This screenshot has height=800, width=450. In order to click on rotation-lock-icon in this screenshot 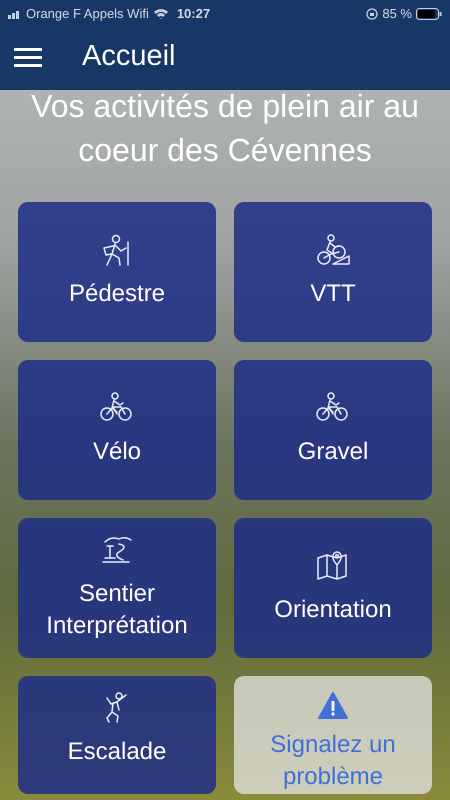, I will do `click(372, 14)`.